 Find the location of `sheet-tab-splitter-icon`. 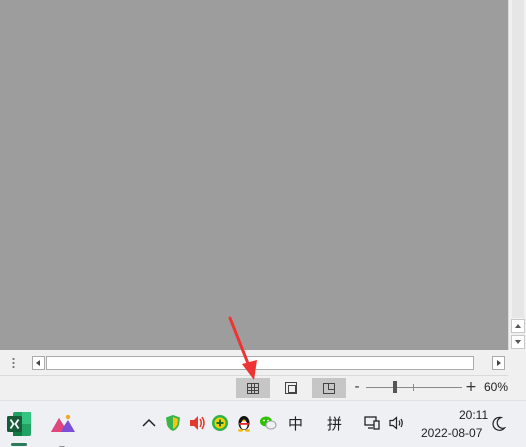

sheet-tab-splitter-icon is located at coordinates (13, 363).